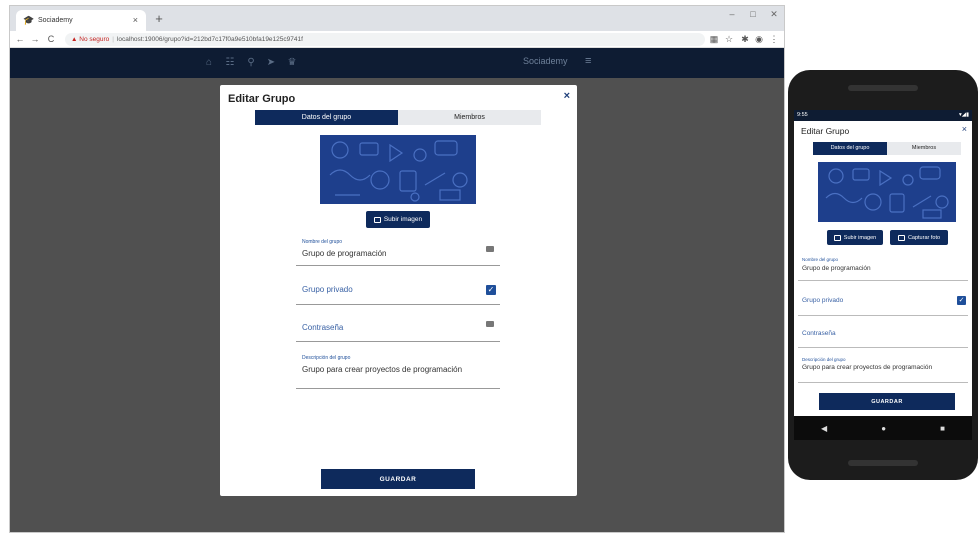 This screenshot has height=533, width=980. Describe the element at coordinates (209, 63) in the screenshot. I see `home-icon: ⌂` at that location.